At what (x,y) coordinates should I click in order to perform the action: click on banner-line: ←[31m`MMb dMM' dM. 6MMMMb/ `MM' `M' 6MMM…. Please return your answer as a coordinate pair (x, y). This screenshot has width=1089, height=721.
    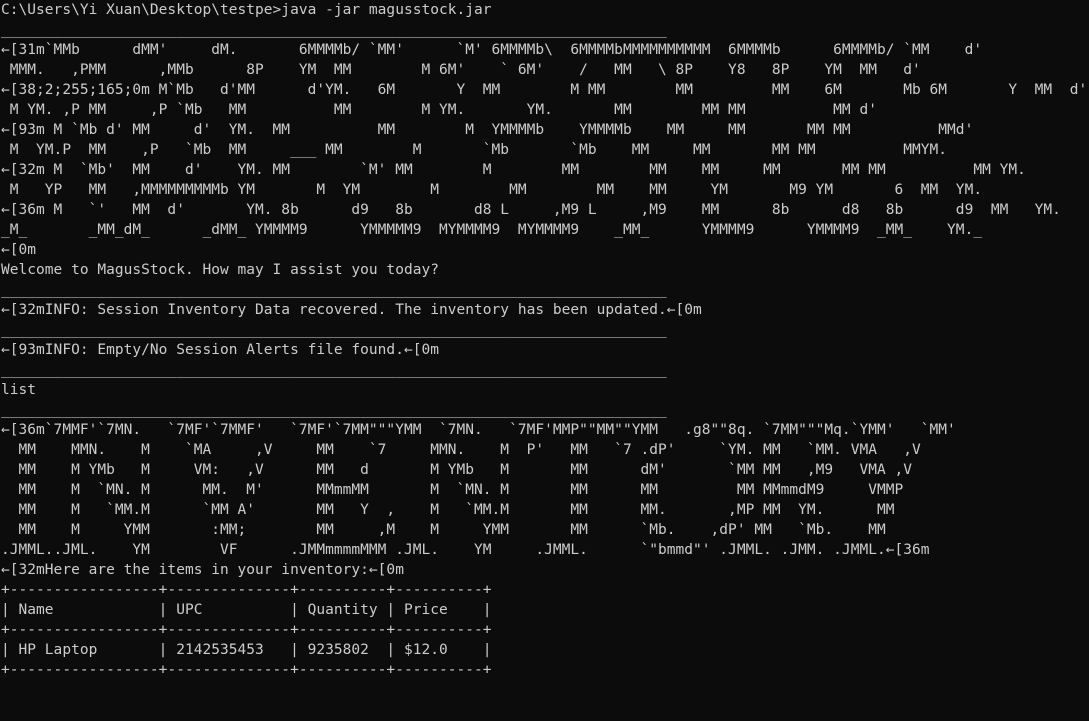
    Looking at the image, I should click on (492, 50).